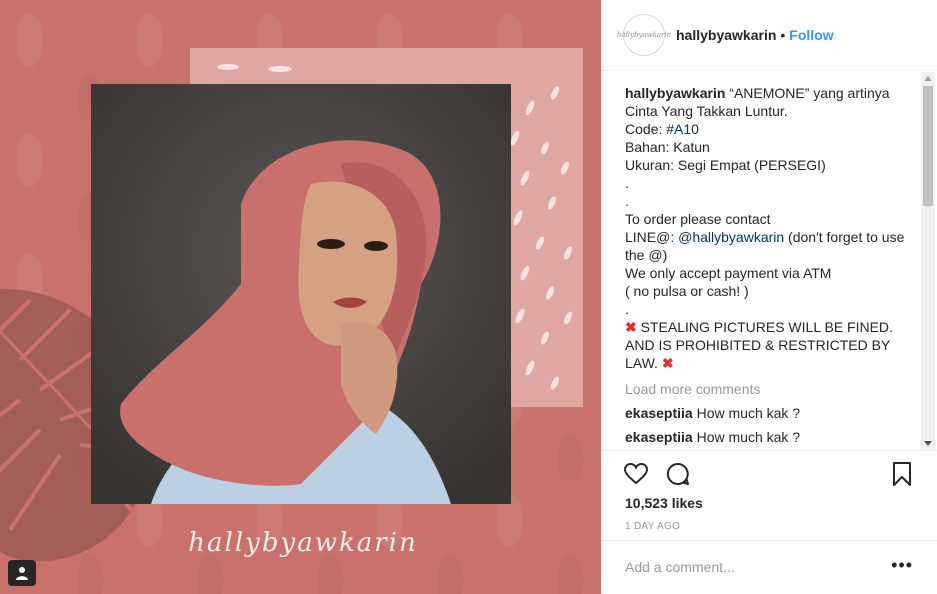 The height and width of the screenshot is (594, 937). What do you see at coordinates (902, 474) in the screenshot?
I see `bookmark-icon` at bounding box center [902, 474].